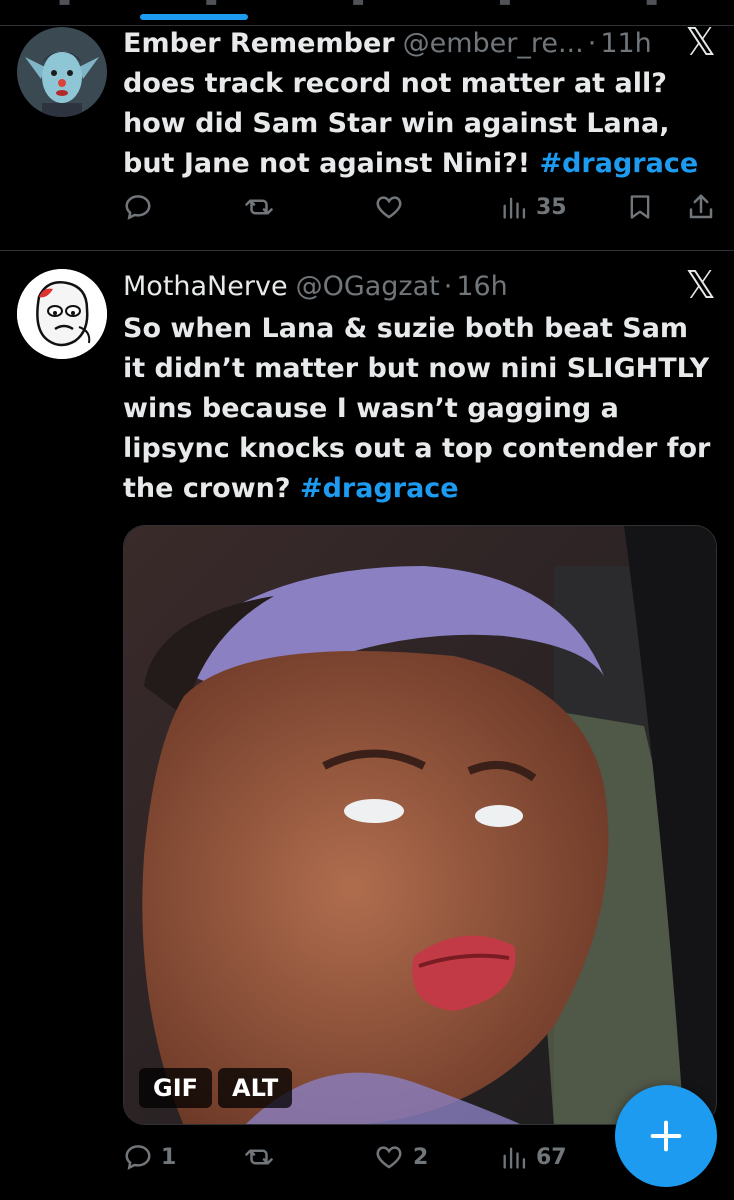 This screenshot has width=734, height=1200. Describe the element at coordinates (368, 287) in the screenshot. I see `handle: @OGagzat` at that location.